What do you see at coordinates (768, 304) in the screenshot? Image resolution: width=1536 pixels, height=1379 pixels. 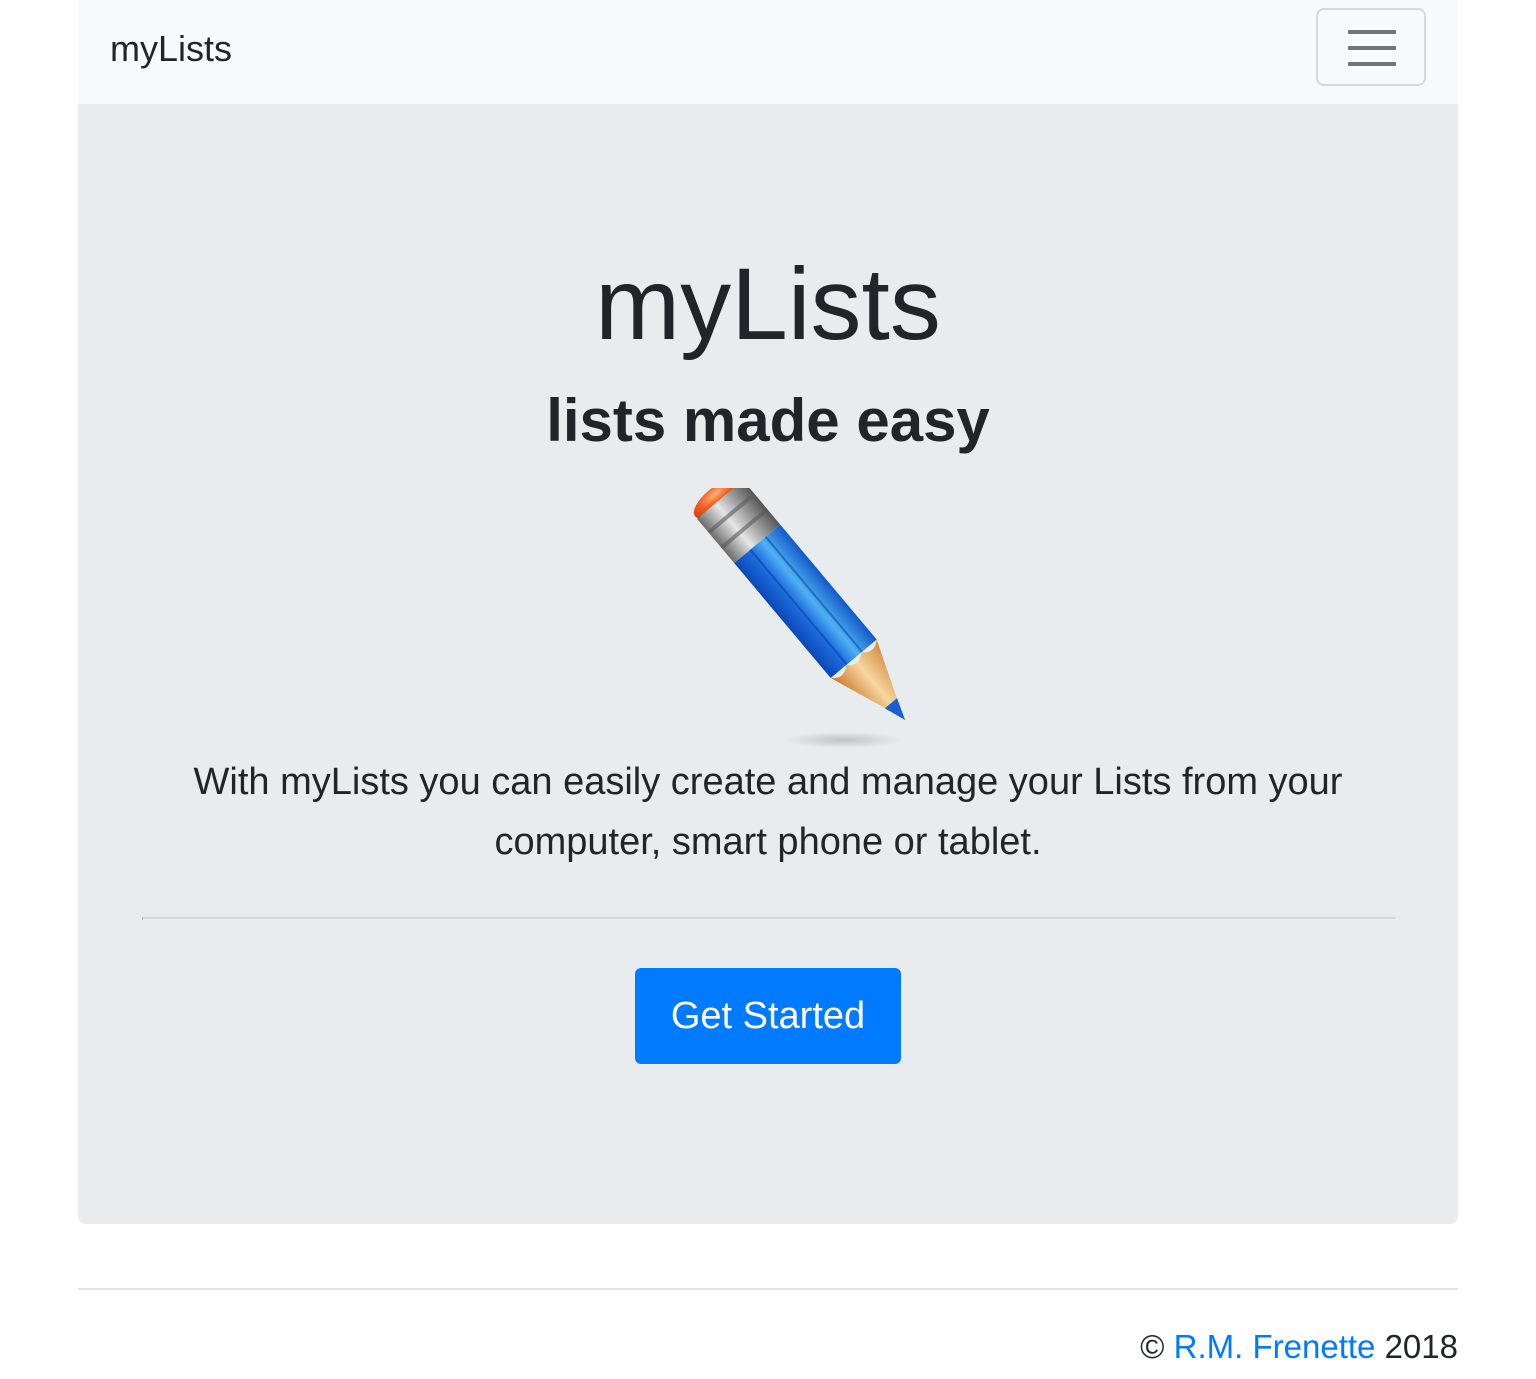 I see `hero-title: myLists` at bounding box center [768, 304].